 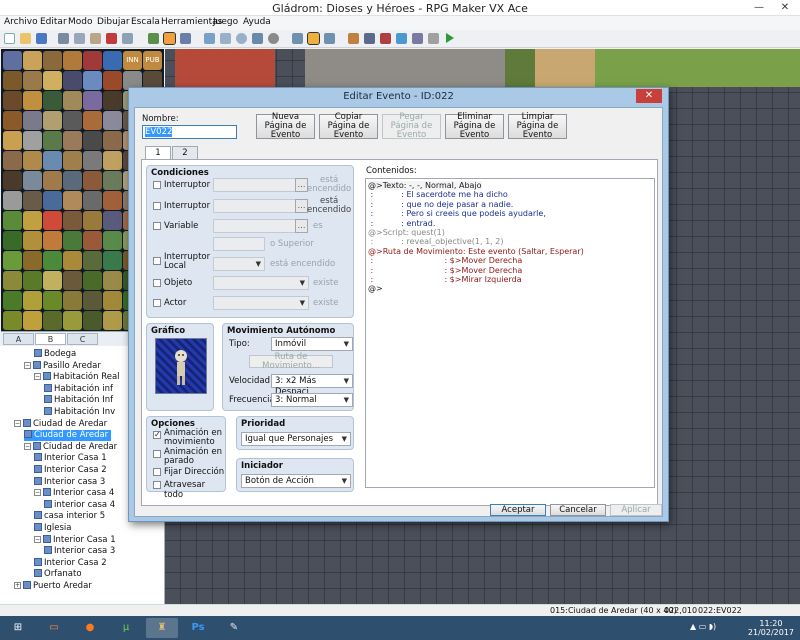 I want to click on contents-line: @>Texto: -, -, Normal, Abajo, so click(x=425, y=185).